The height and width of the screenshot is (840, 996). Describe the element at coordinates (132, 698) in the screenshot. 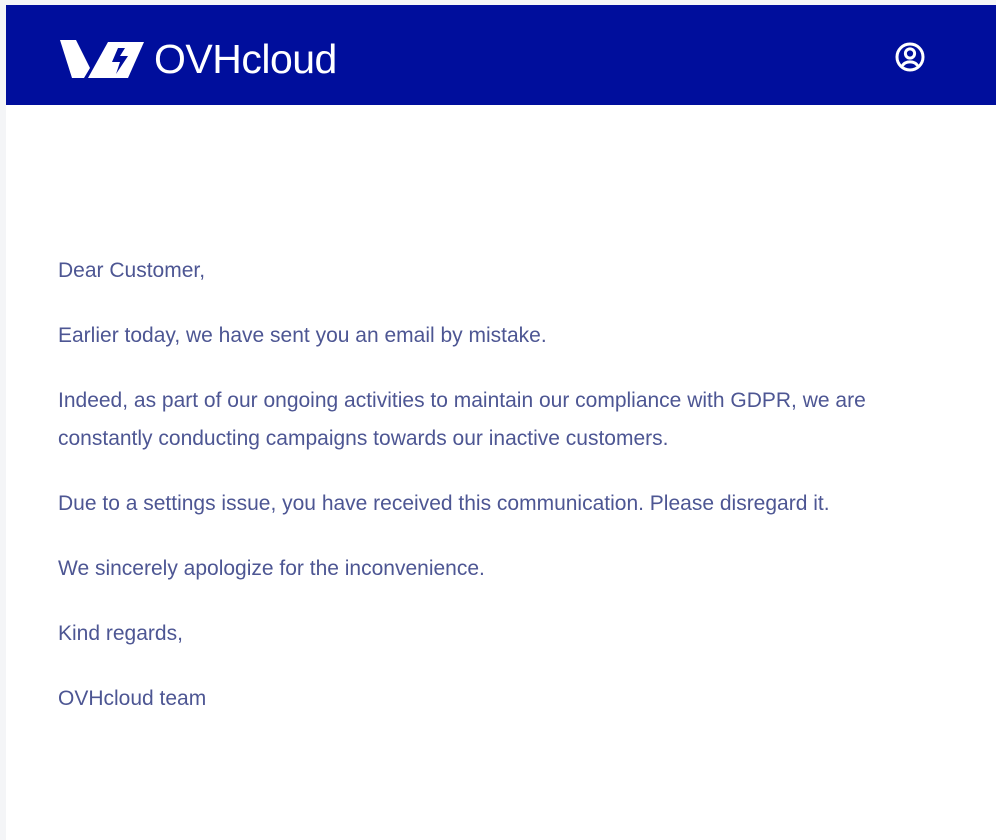

I see `email-signature: OVHcloud team` at that location.